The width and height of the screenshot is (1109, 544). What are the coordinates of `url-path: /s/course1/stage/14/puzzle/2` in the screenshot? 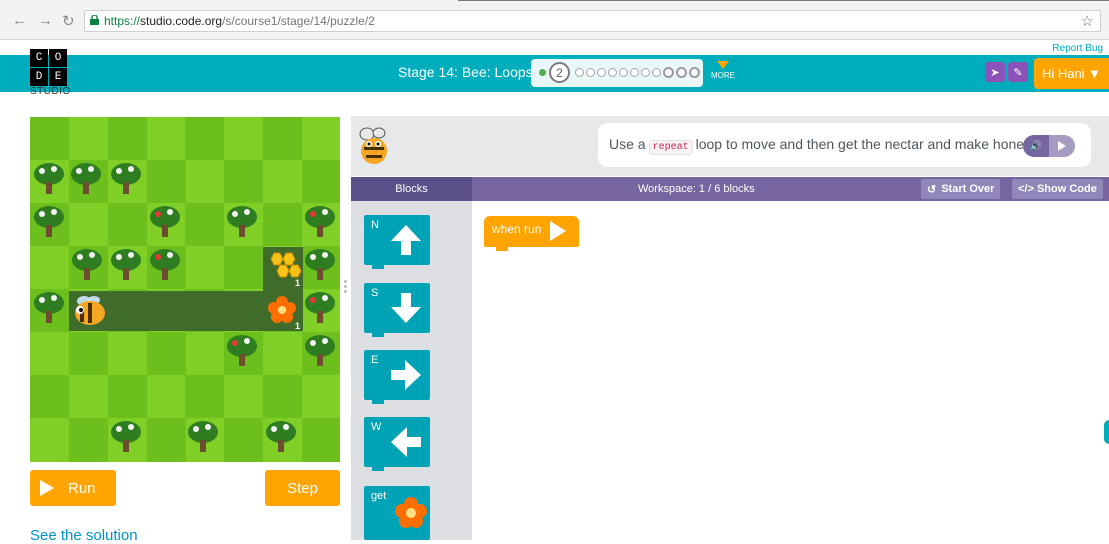 It's located at (298, 21).